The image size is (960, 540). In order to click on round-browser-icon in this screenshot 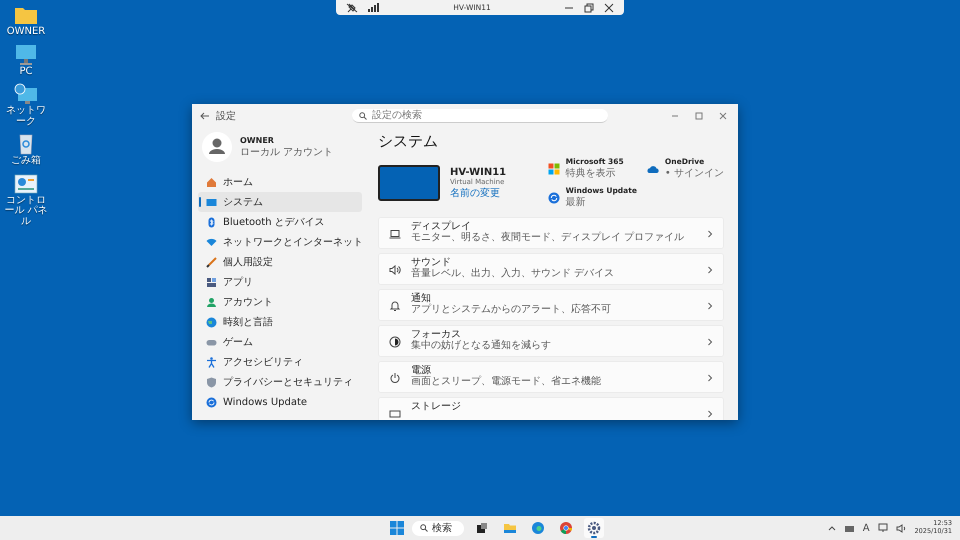, I will do `click(566, 528)`.